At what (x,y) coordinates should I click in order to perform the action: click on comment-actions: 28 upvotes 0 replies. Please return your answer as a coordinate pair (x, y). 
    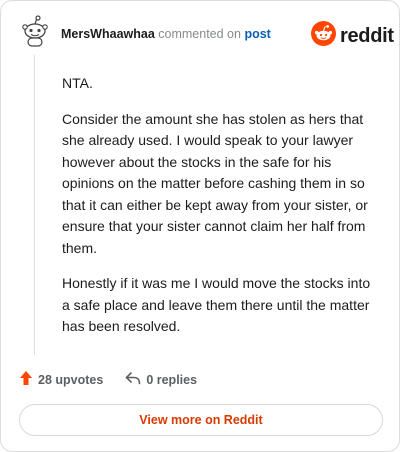
    Looking at the image, I should click on (108, 379).